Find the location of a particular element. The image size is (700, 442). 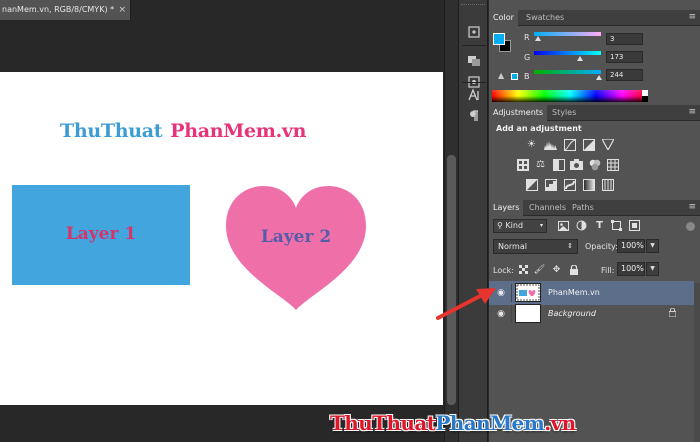

spectrum-black-white is located at coordinates (645, 96).